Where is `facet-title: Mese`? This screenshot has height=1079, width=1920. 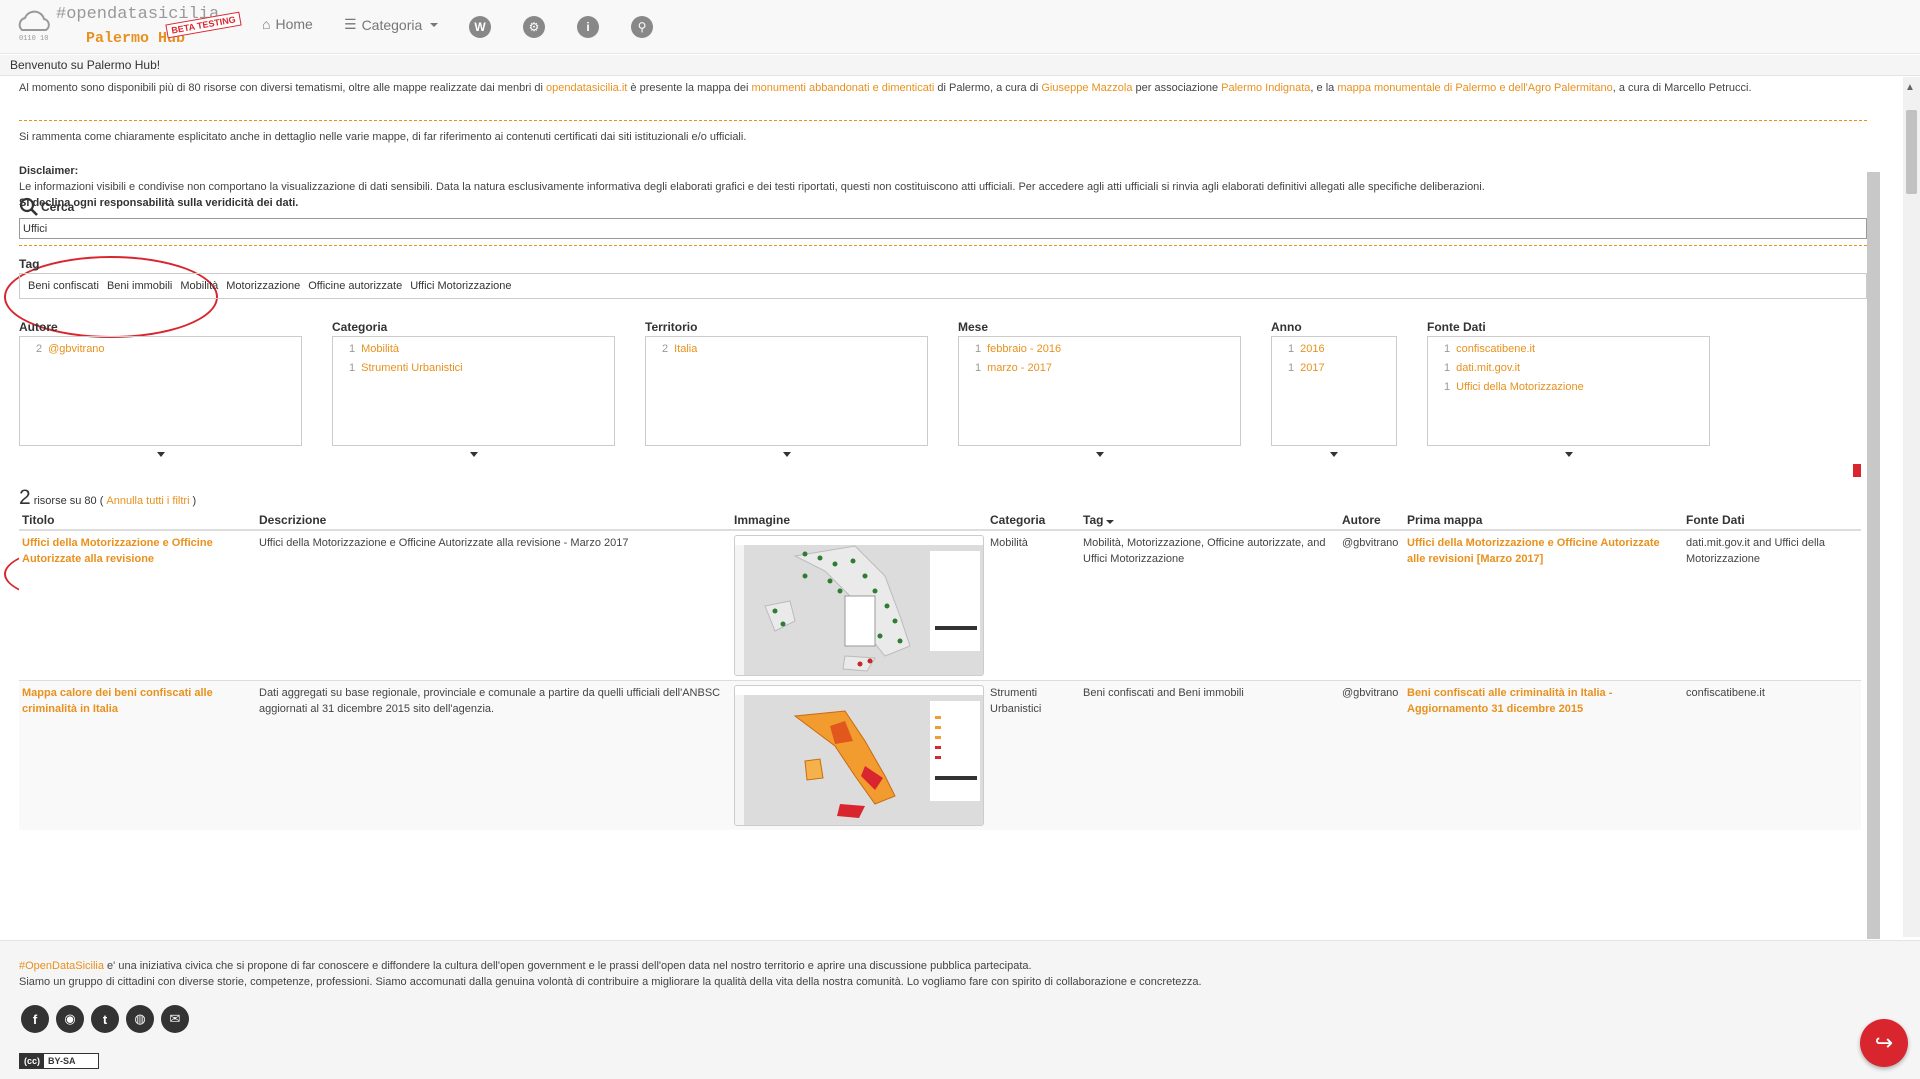
facet-title: Mese is located at coordinates (973, 327).